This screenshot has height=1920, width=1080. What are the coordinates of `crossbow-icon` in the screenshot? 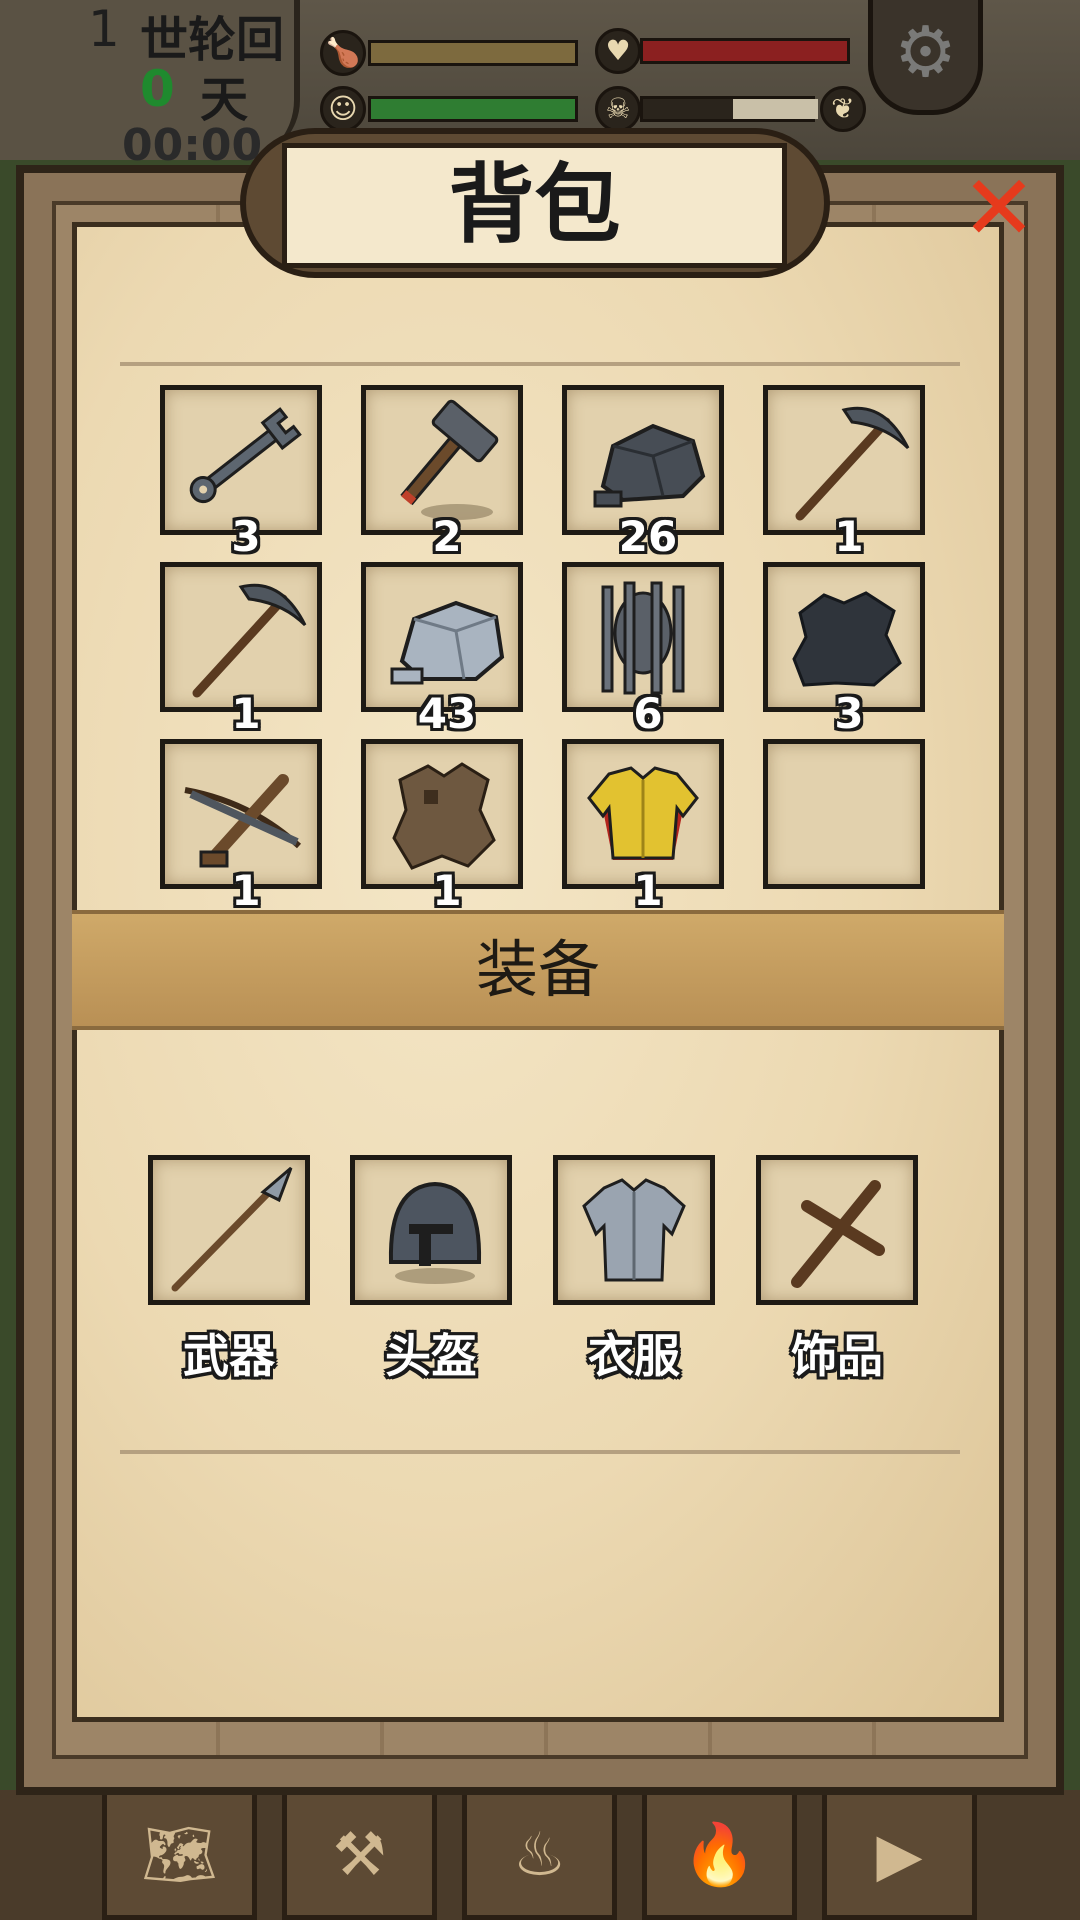 It's located at (243, 821).